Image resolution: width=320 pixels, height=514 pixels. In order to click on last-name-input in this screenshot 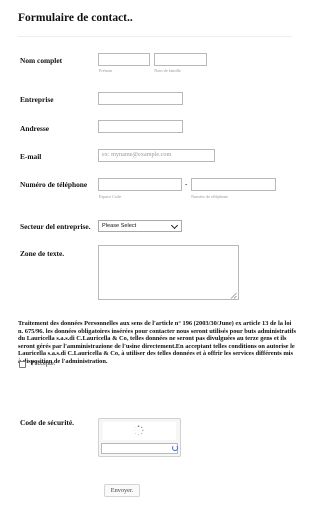, I will do `click(180, 59)`.